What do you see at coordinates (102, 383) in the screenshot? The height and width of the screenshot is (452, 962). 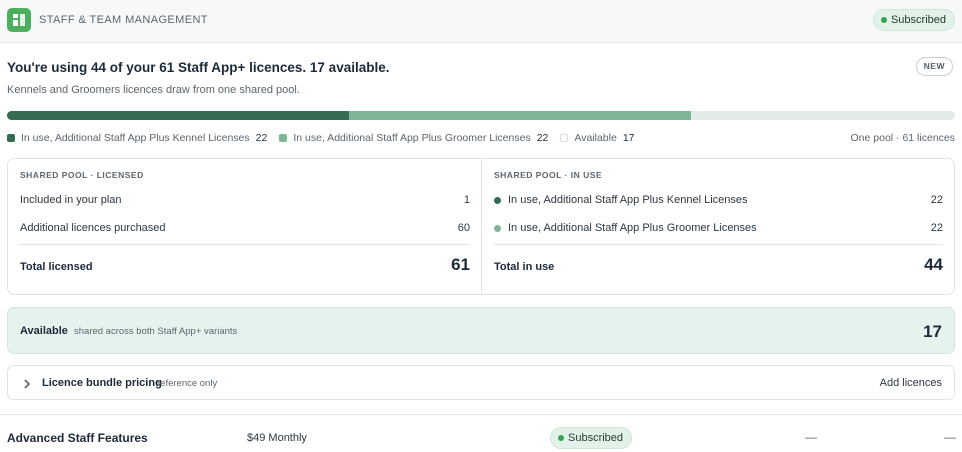 I see `bundle-pricing-label: Licence bundle pricing` at bounding box center [102, 383].